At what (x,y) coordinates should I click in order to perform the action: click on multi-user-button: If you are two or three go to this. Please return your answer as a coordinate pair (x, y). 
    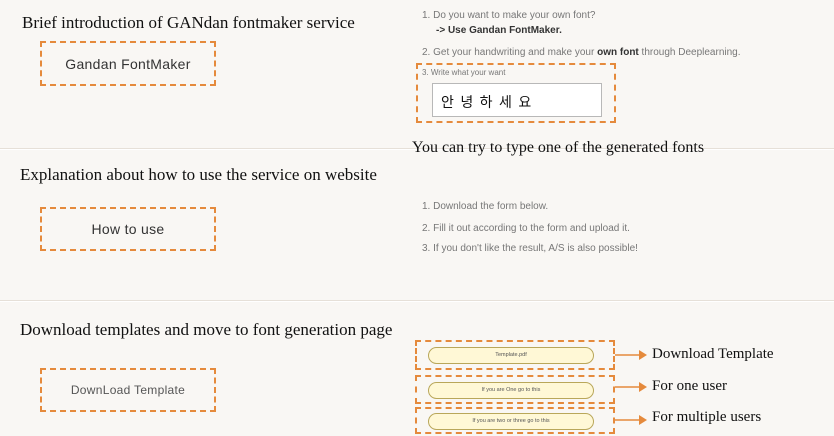
    Looking at the image, I should click on (511, 421).